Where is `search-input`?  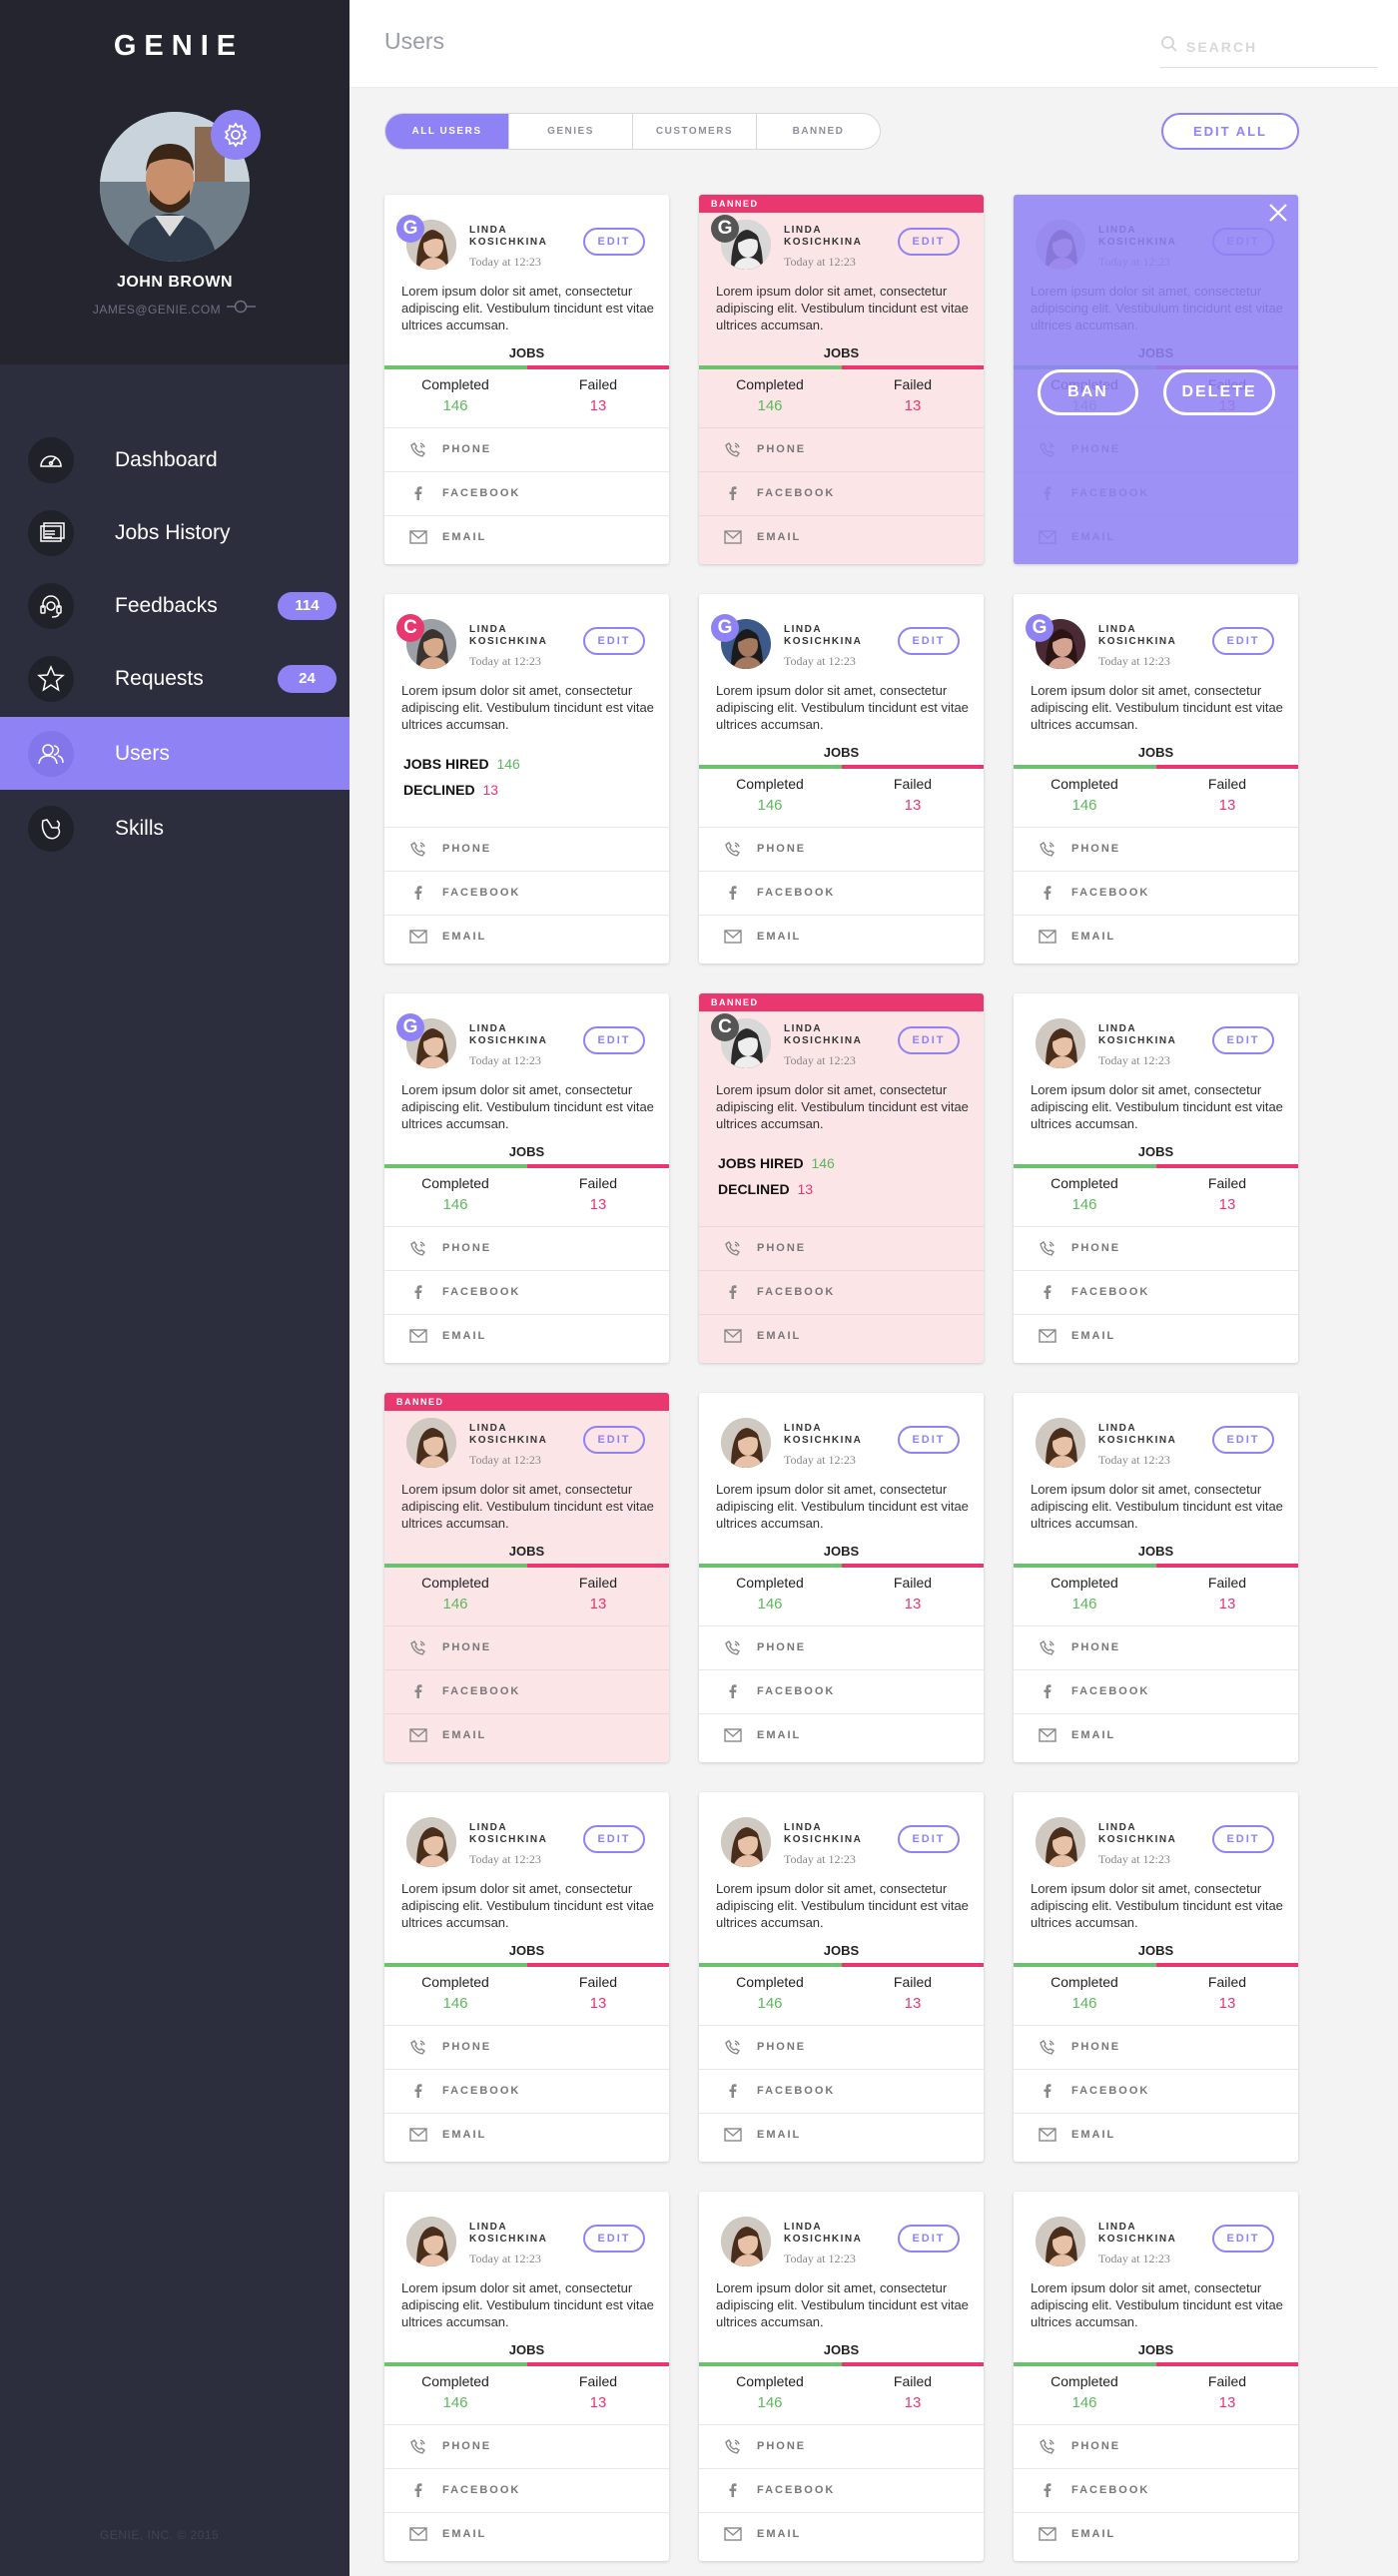 search-input is located at coordinates (1276, 46).